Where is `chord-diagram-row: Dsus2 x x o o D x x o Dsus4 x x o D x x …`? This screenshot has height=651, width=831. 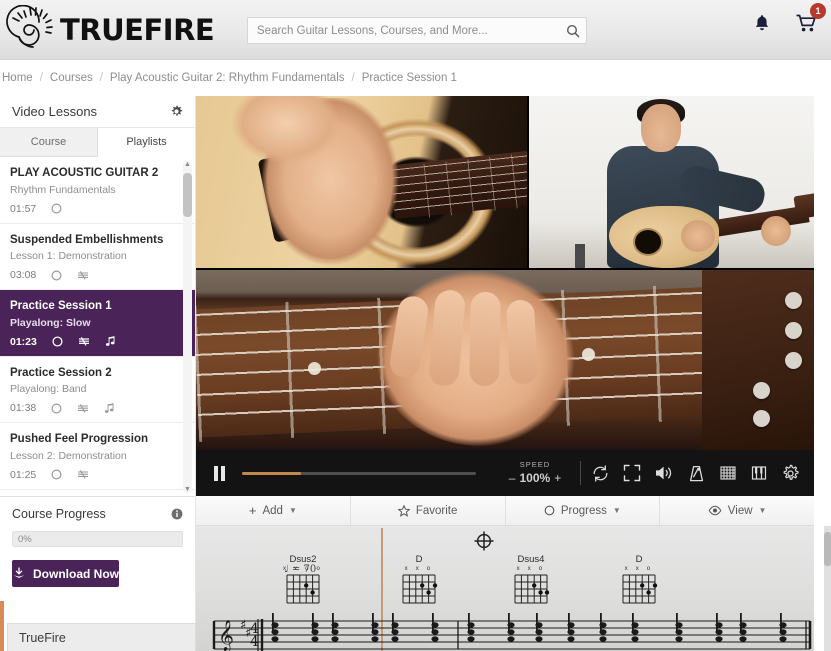
chord-diagram-row: Dsus2 x x o o D x x o Dsus4 x x o D x x … is located at coordinates (505, 584).